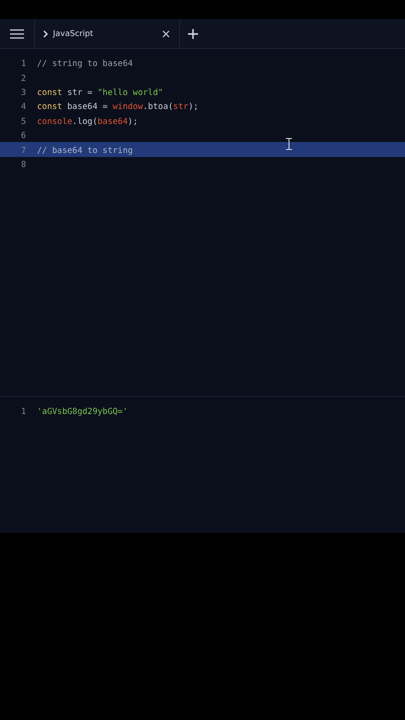 This screenshot has height=720, width=405. Describe the element at coordinates (289, 144) in the screenshot. I see `text-cursor-icon` at that location.